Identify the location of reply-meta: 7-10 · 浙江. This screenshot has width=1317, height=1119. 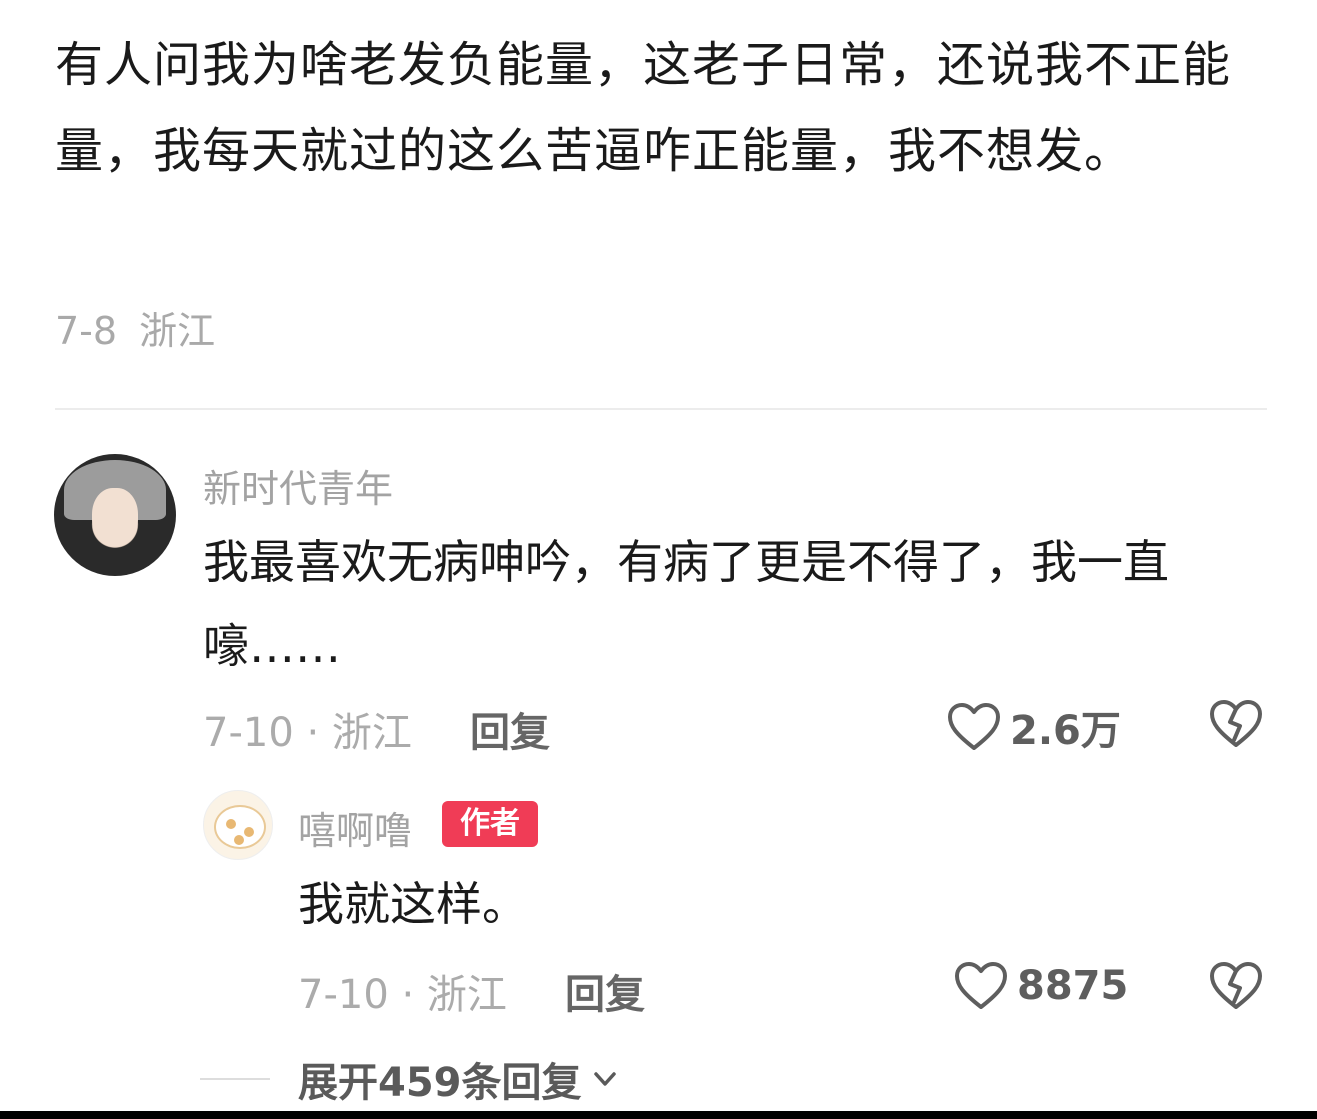
(402, 995).